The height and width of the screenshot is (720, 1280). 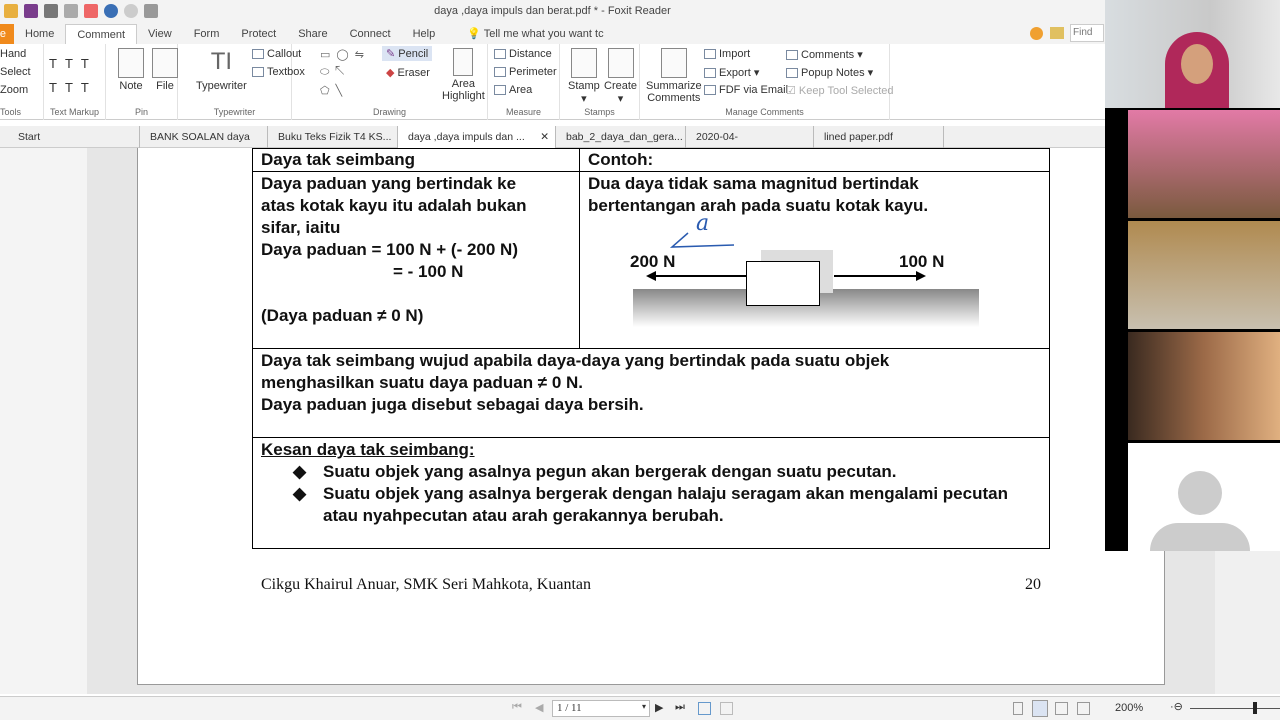 I want to click on menu-file: File, so click(x=7, y=34).